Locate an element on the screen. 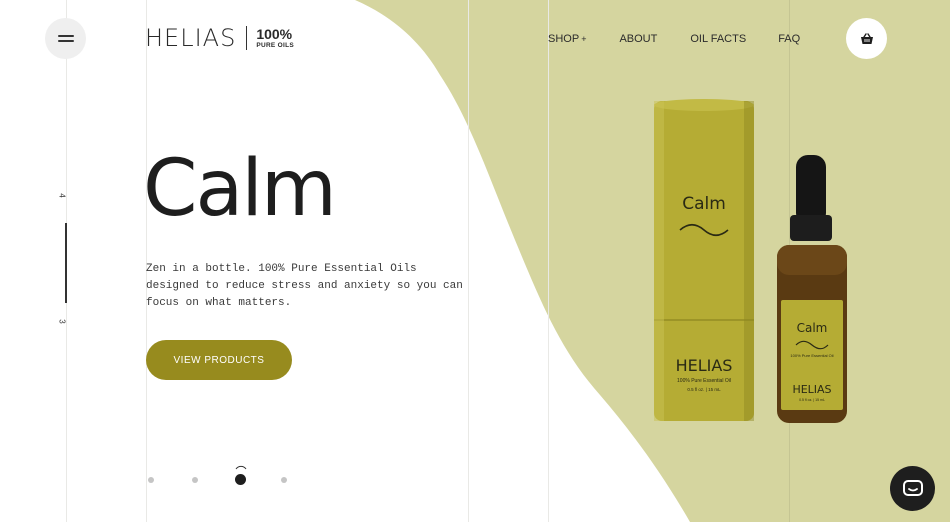 The image size is (950, 522). slide-progress-line is located at coordinates (66, 263).